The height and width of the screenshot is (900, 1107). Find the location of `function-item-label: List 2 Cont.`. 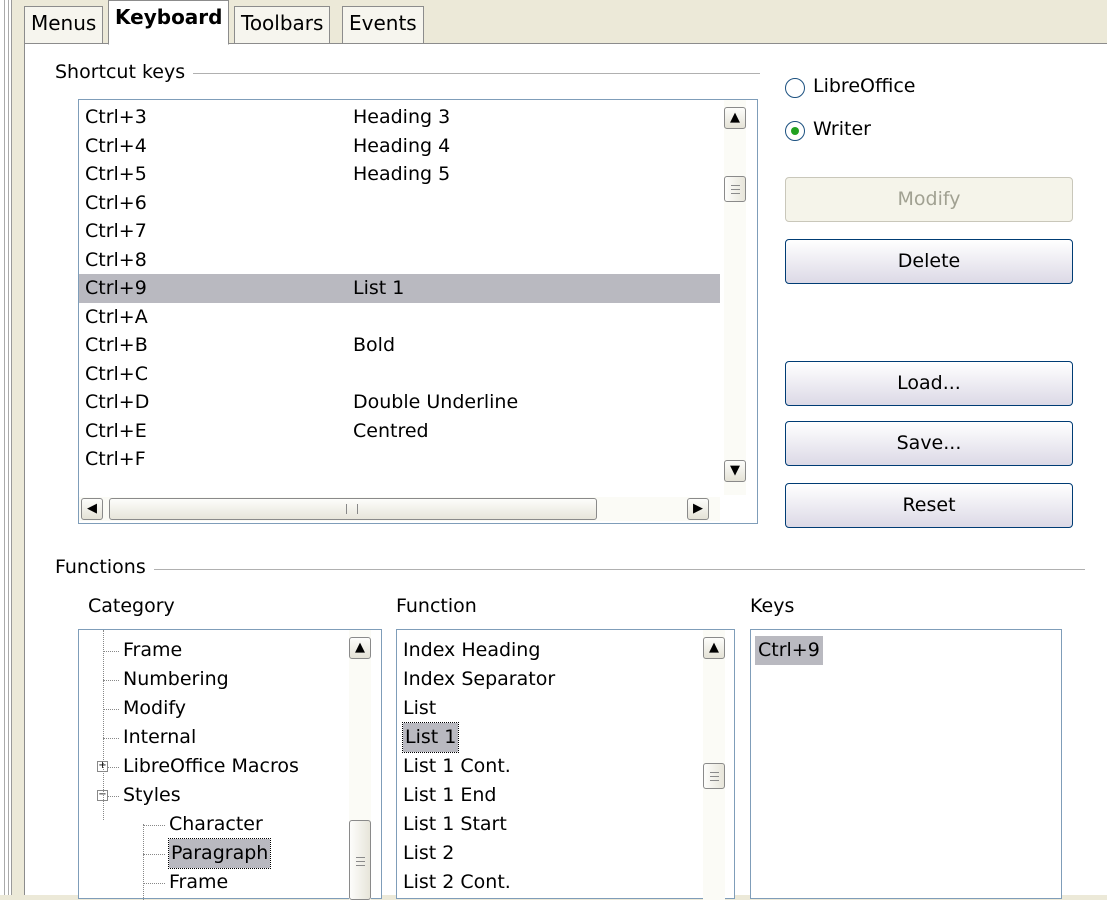

function-item-label: List 2 Cont. is located at coordinates (457, 882).